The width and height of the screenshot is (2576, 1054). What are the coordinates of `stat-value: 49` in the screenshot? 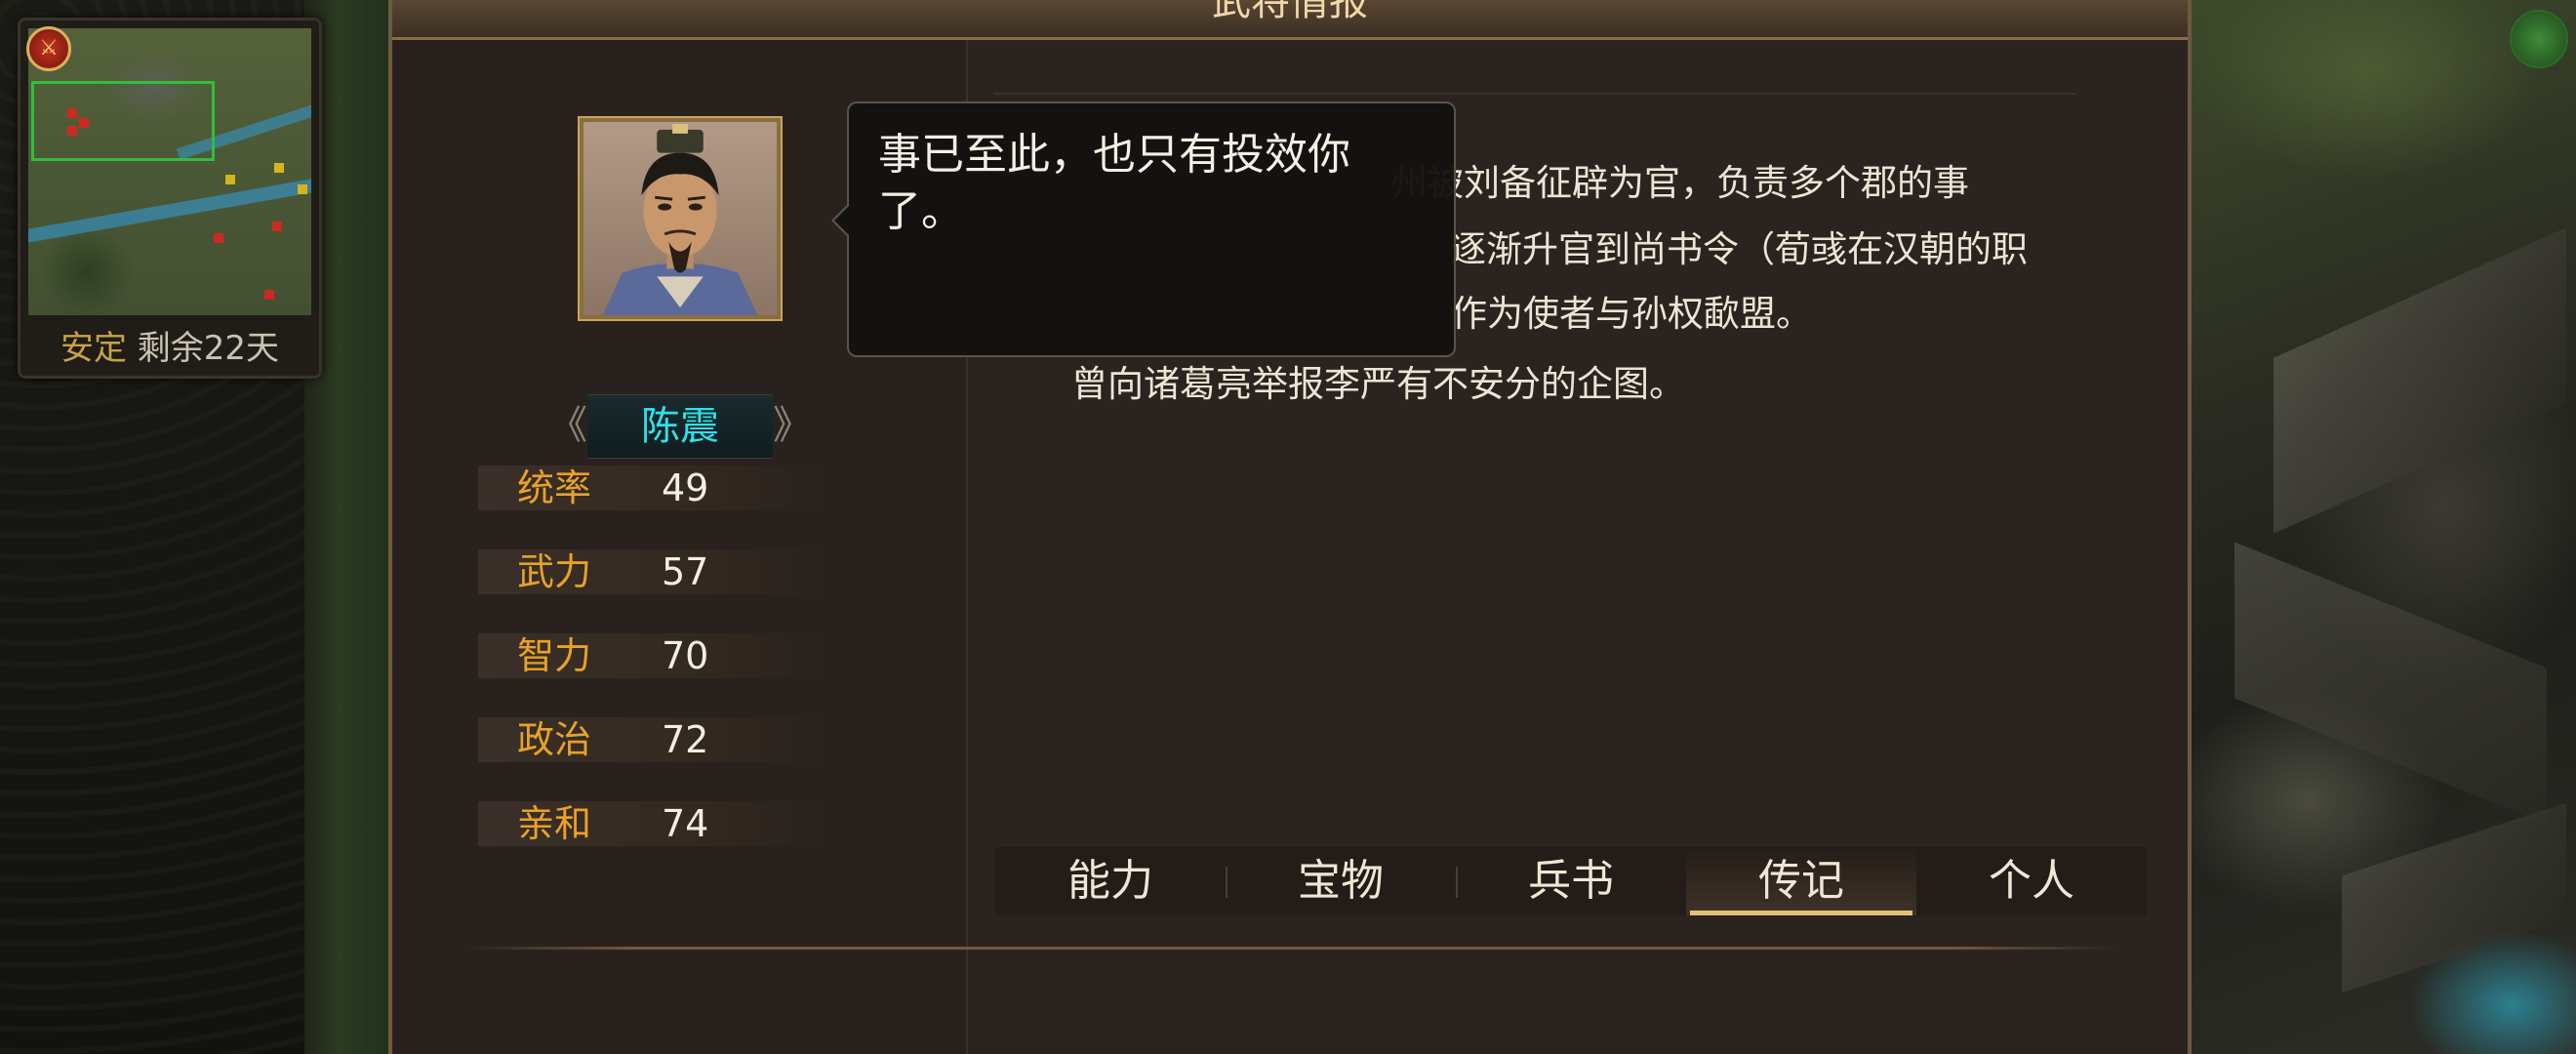 It's located at (685, 487).